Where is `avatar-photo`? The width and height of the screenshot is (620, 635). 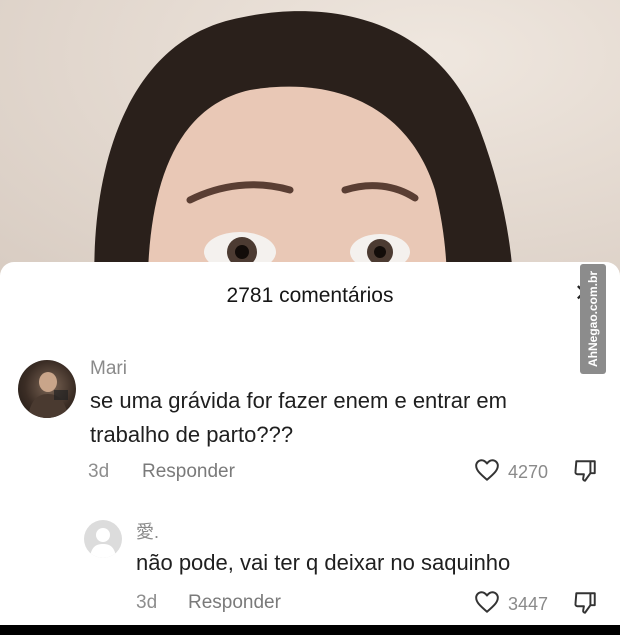 avatar-photo is located at coordinates (48, 395).